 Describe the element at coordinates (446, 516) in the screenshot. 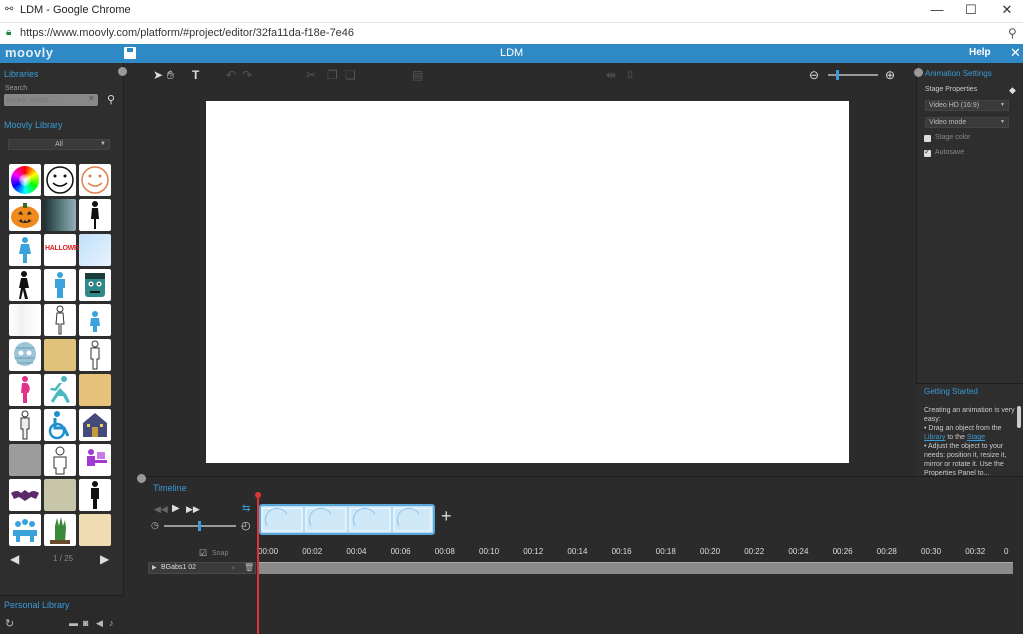

I see `add-track-button: +` at that location.